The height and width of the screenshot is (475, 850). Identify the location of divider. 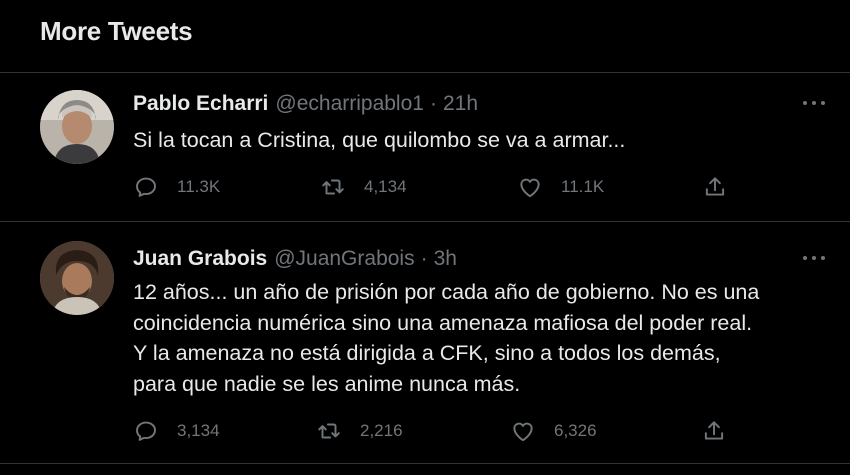
(425, 463).